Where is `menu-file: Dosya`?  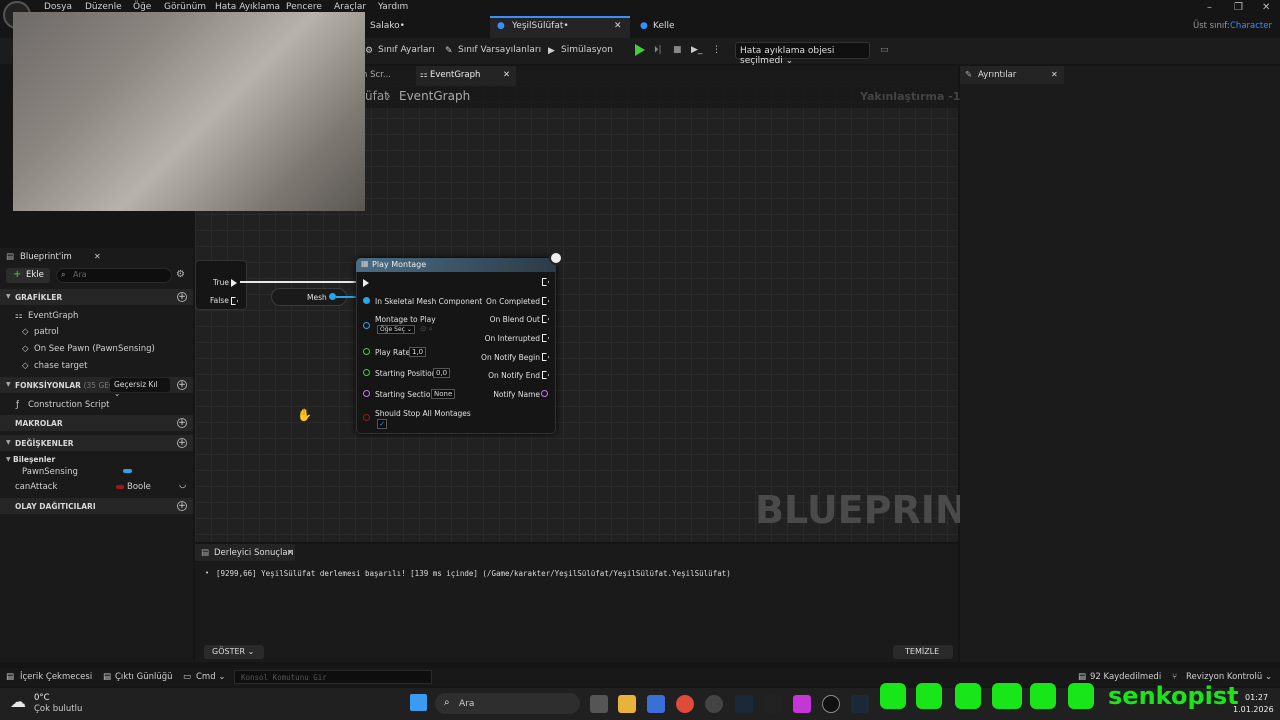
menu-file: Dosya is located at coordinates (58, 7).